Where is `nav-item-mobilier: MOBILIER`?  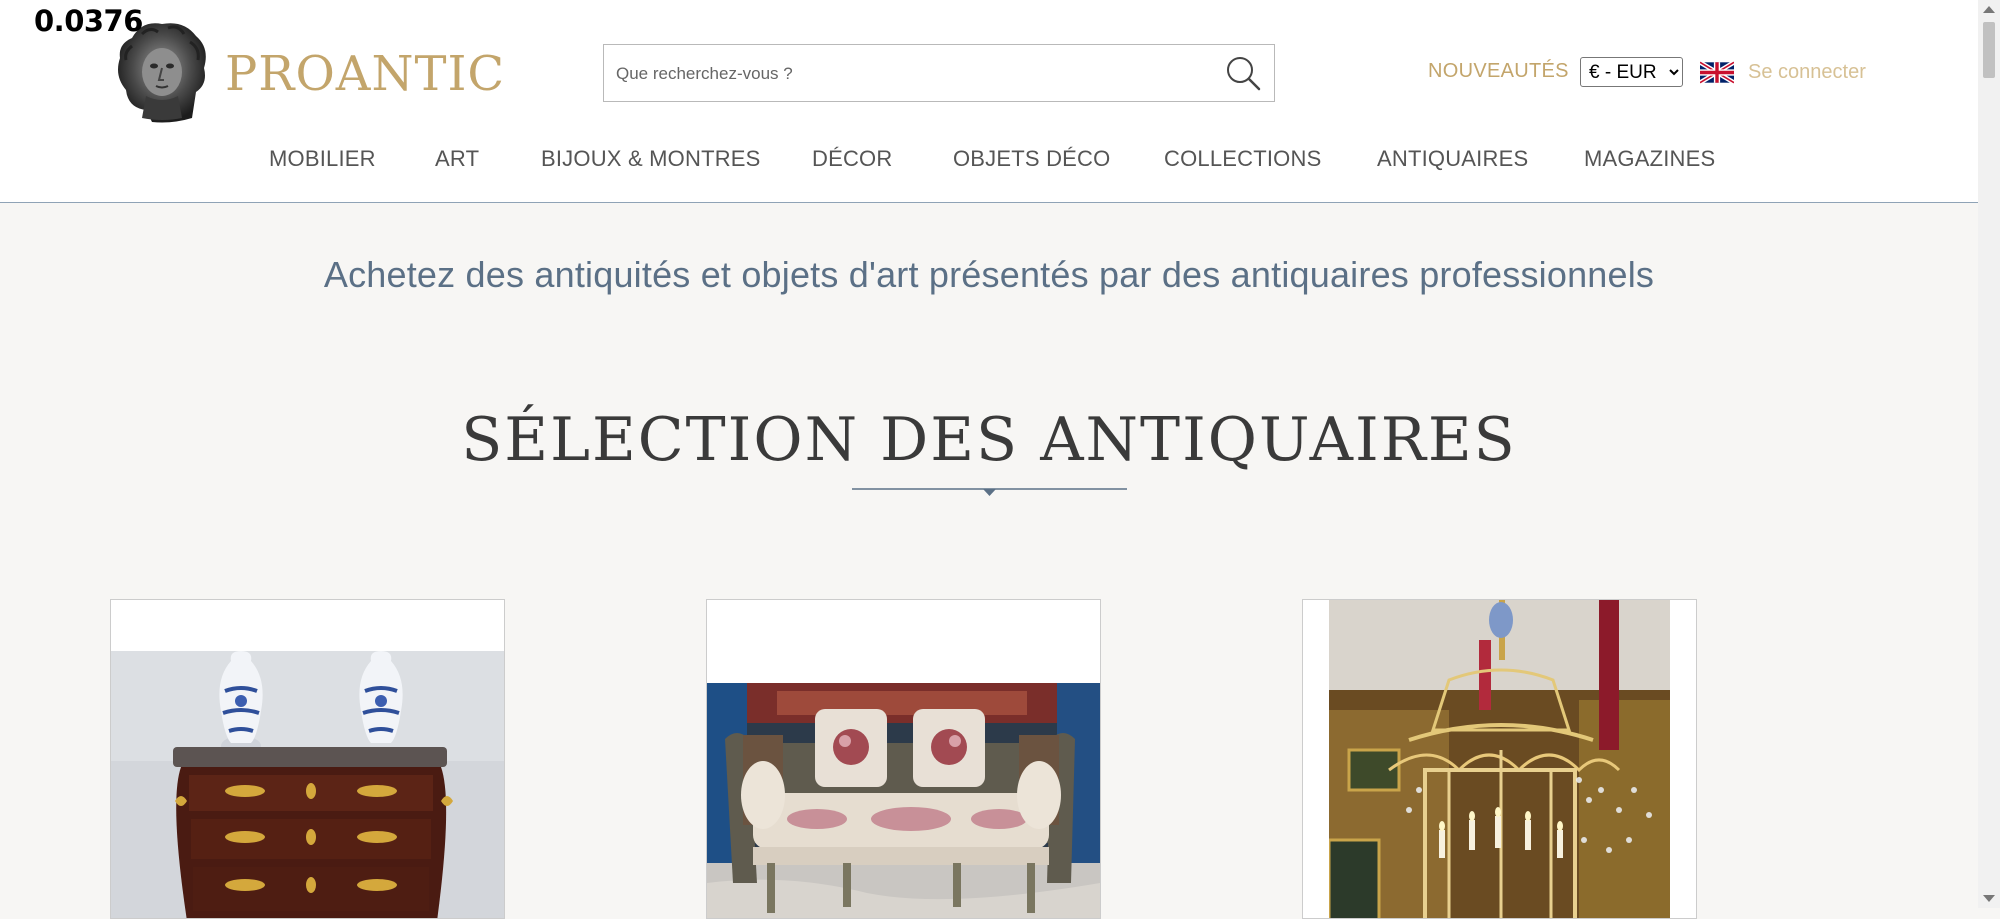 nav-item-mobilier: MOBILIER is located at coordinates (322, 159).